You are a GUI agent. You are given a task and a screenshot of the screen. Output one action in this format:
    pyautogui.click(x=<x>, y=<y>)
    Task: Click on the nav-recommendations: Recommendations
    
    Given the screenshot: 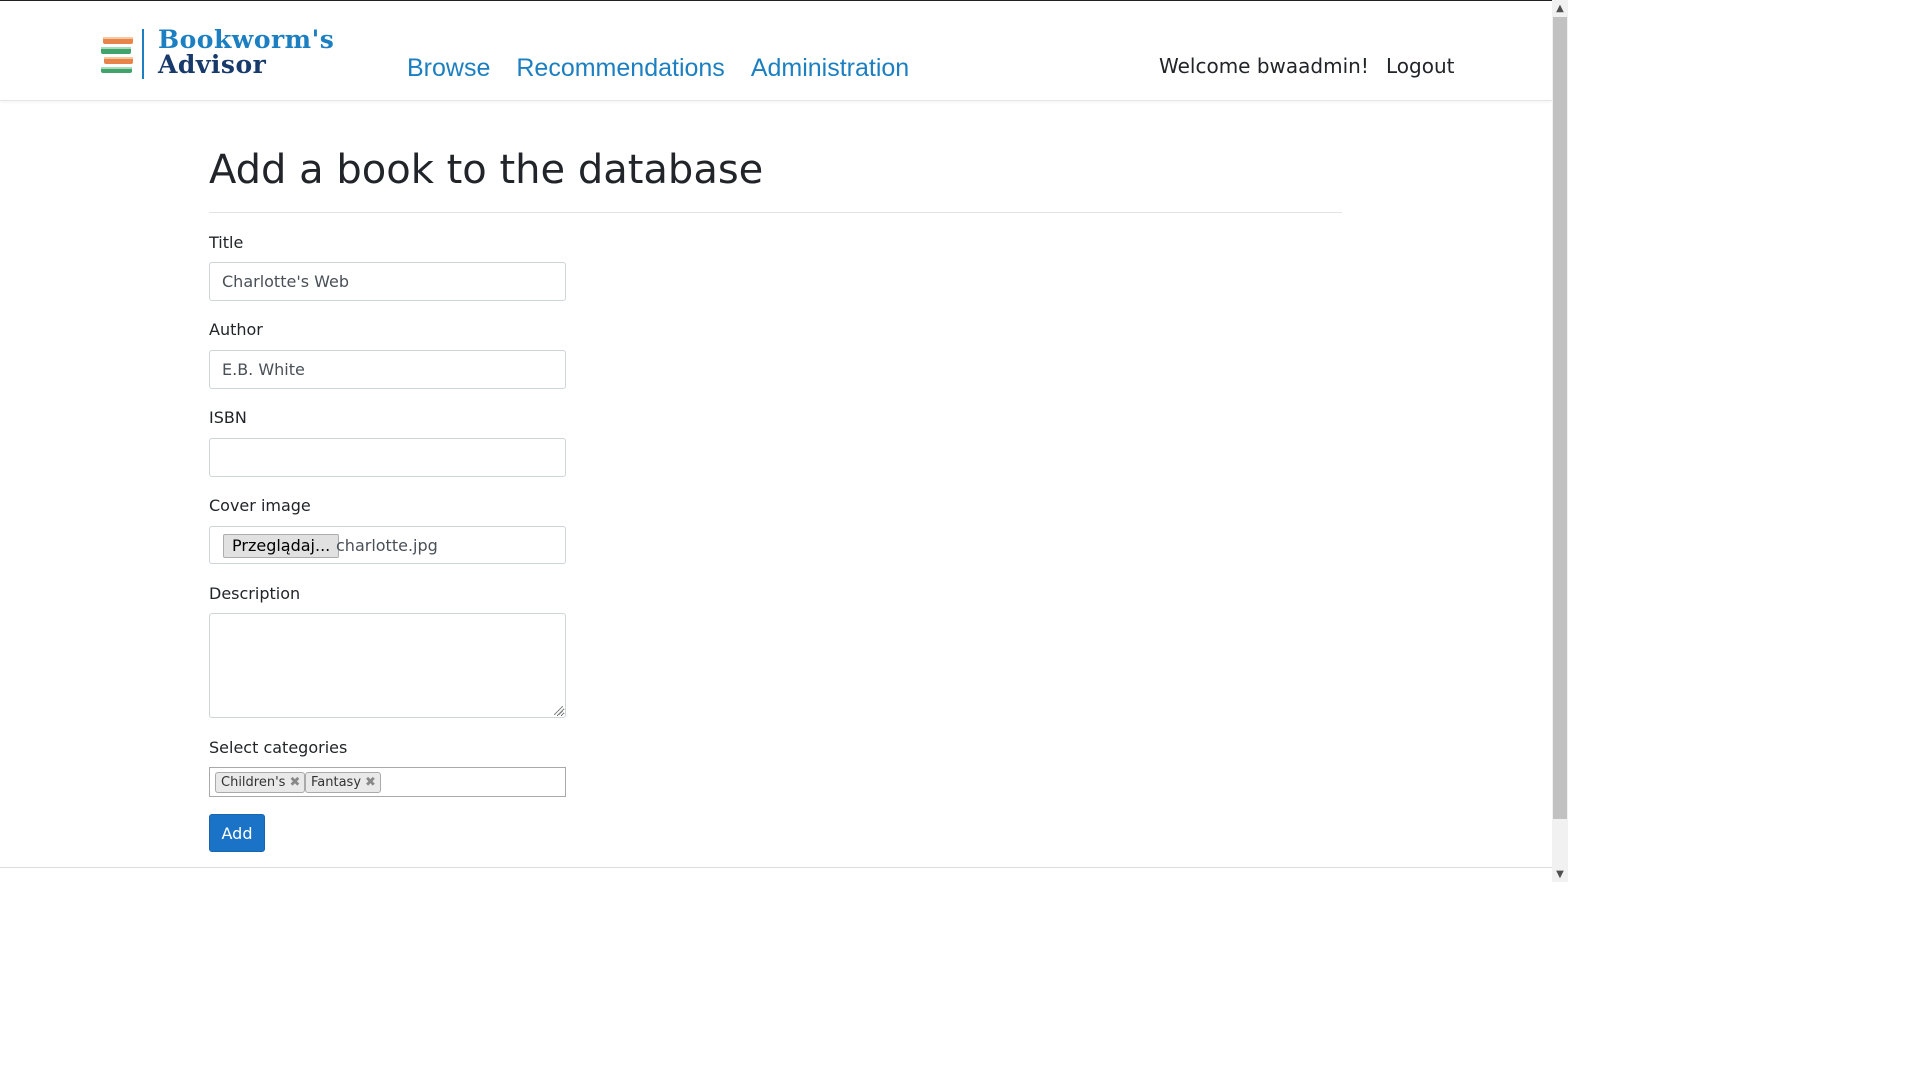 What is the action you would take?
    pyautogui.click(x=620, y=68)
    